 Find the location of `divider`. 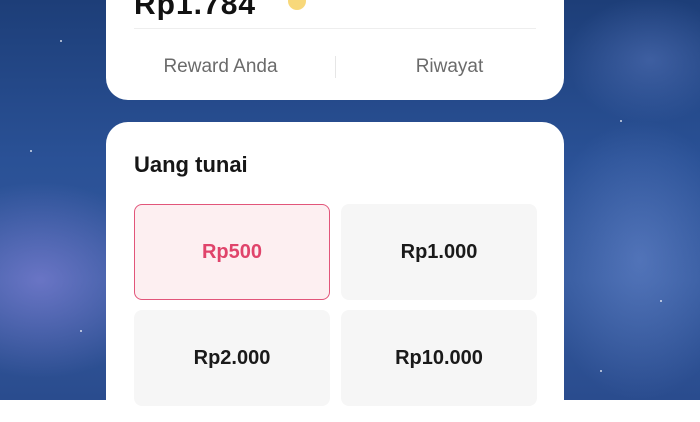

divider is located at coordinates (335, 28).